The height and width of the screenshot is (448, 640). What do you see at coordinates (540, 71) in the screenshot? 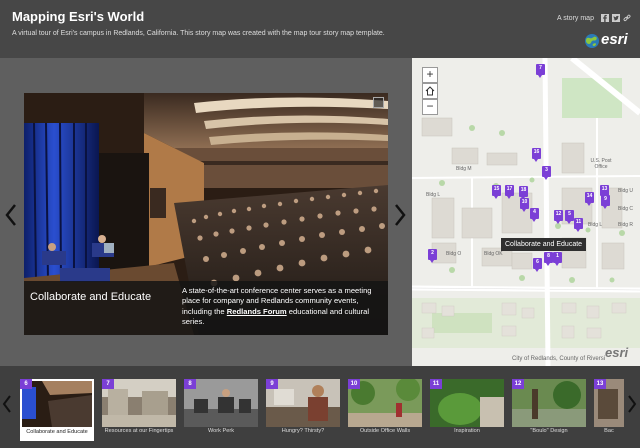
I see `map-marker: 7` at bounding box center [540, 71].